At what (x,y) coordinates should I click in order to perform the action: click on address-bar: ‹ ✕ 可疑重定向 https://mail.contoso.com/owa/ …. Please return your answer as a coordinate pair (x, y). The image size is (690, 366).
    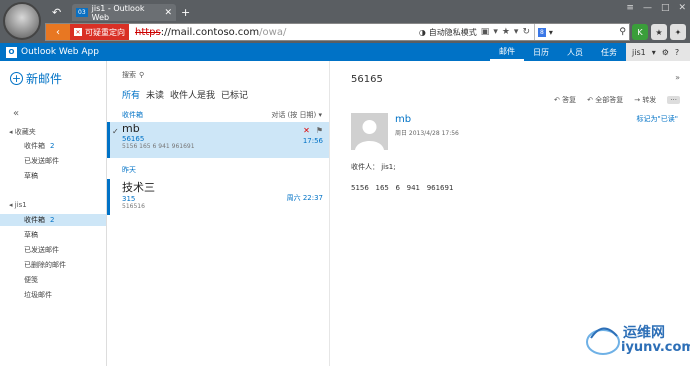
    Looking at the image, I should click on (337, 32).